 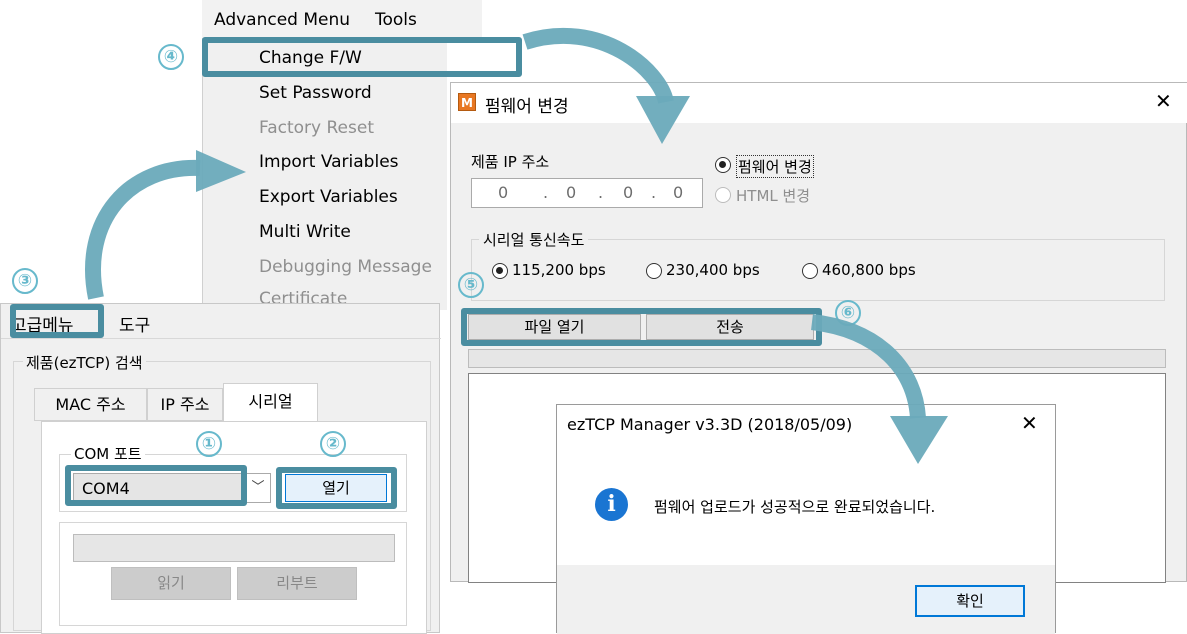 I want to click on arrow-send-to-dialog, so click(x=868, y=366).